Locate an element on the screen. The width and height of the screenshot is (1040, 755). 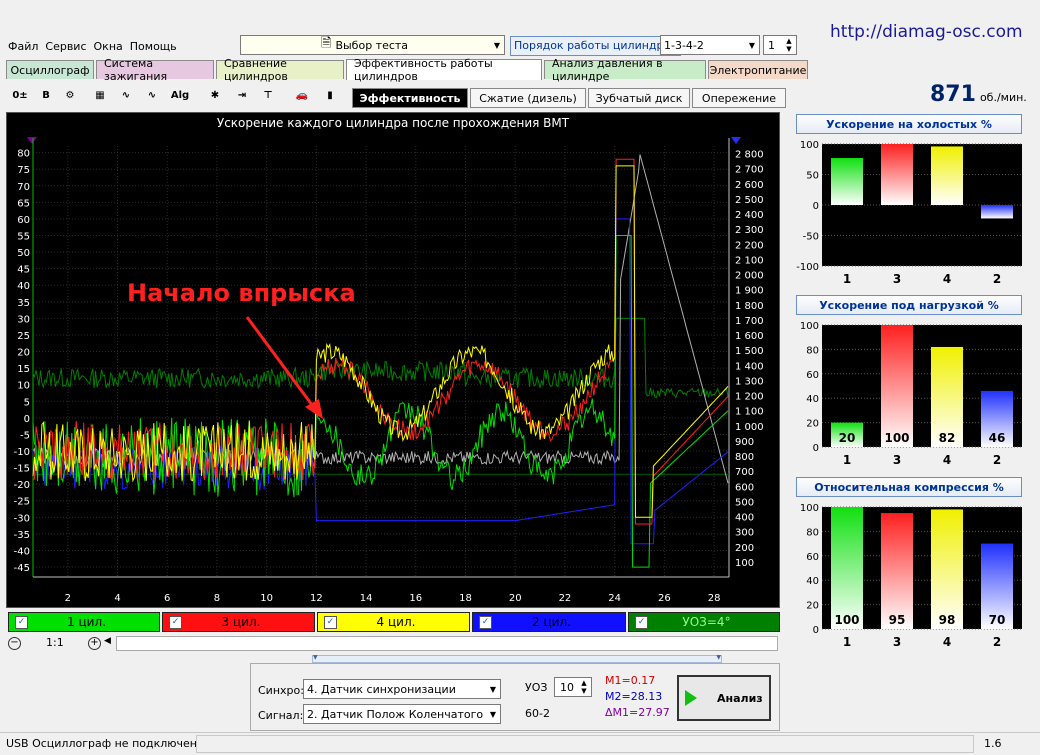
y2-tick-label: 800 is located at coordinates (744, 457).